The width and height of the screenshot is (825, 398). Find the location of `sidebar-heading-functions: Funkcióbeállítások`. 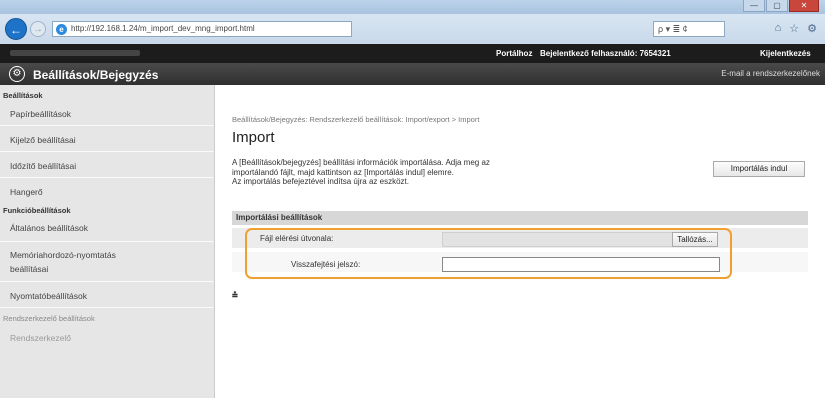

sidebar-heading-functions: Funkcióbeállítások is located at coordinates (37, 210).